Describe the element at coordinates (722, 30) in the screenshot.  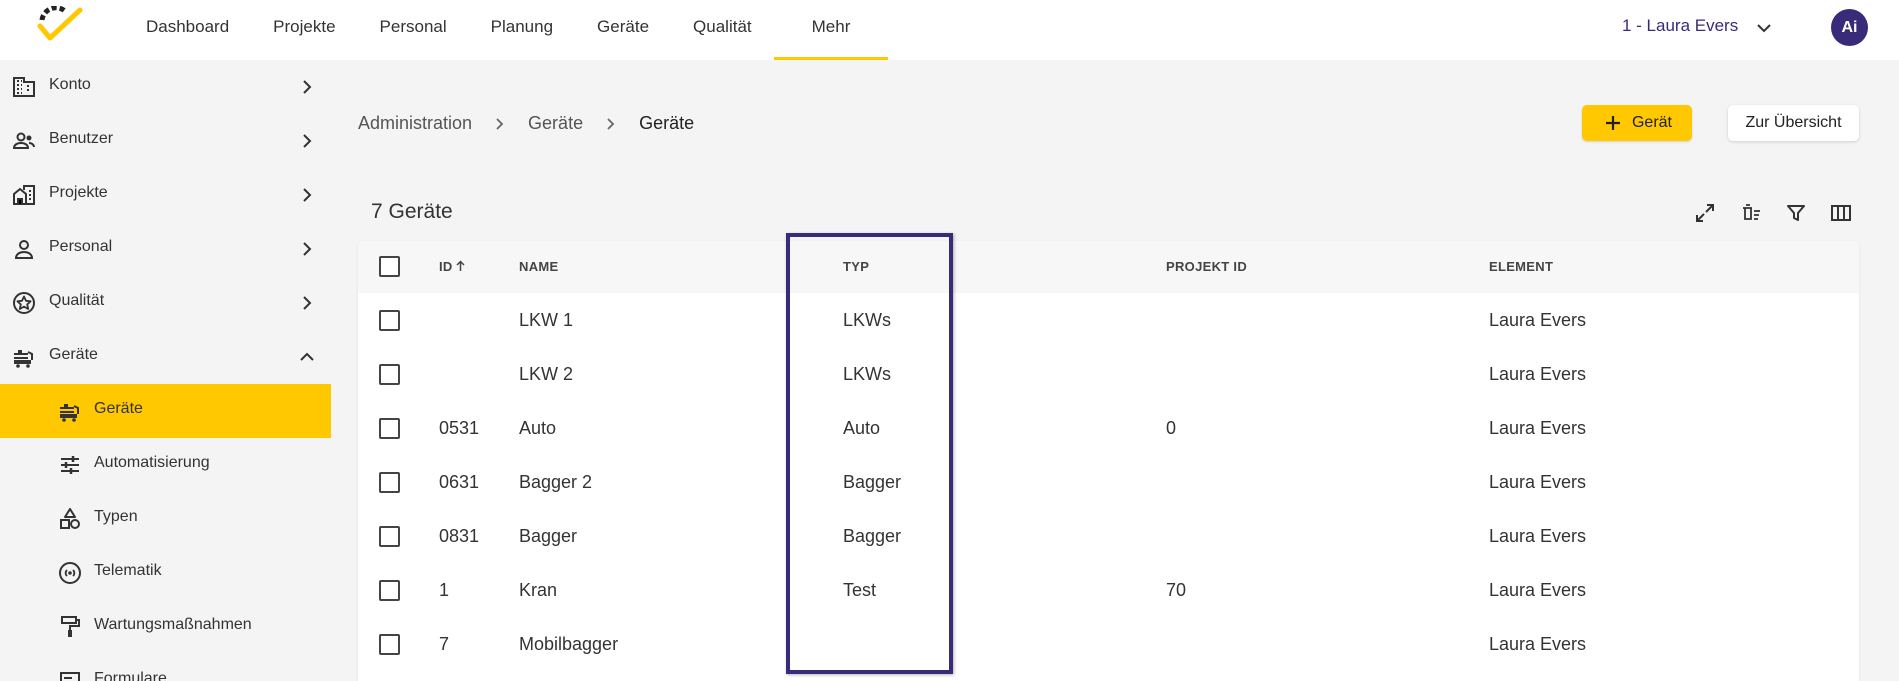
I see `nav-qualitaet: Qualität` at that location.